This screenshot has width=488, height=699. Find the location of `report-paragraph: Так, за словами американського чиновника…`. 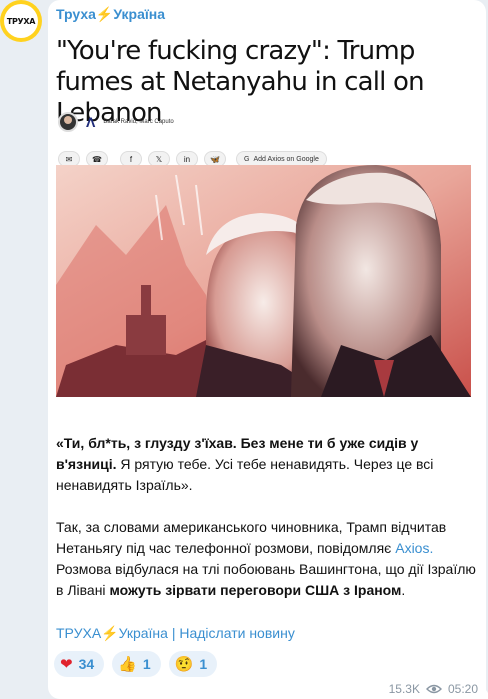

report-paragraph: Так, за словами американського чиновника… is located at coordinates (268, 559).